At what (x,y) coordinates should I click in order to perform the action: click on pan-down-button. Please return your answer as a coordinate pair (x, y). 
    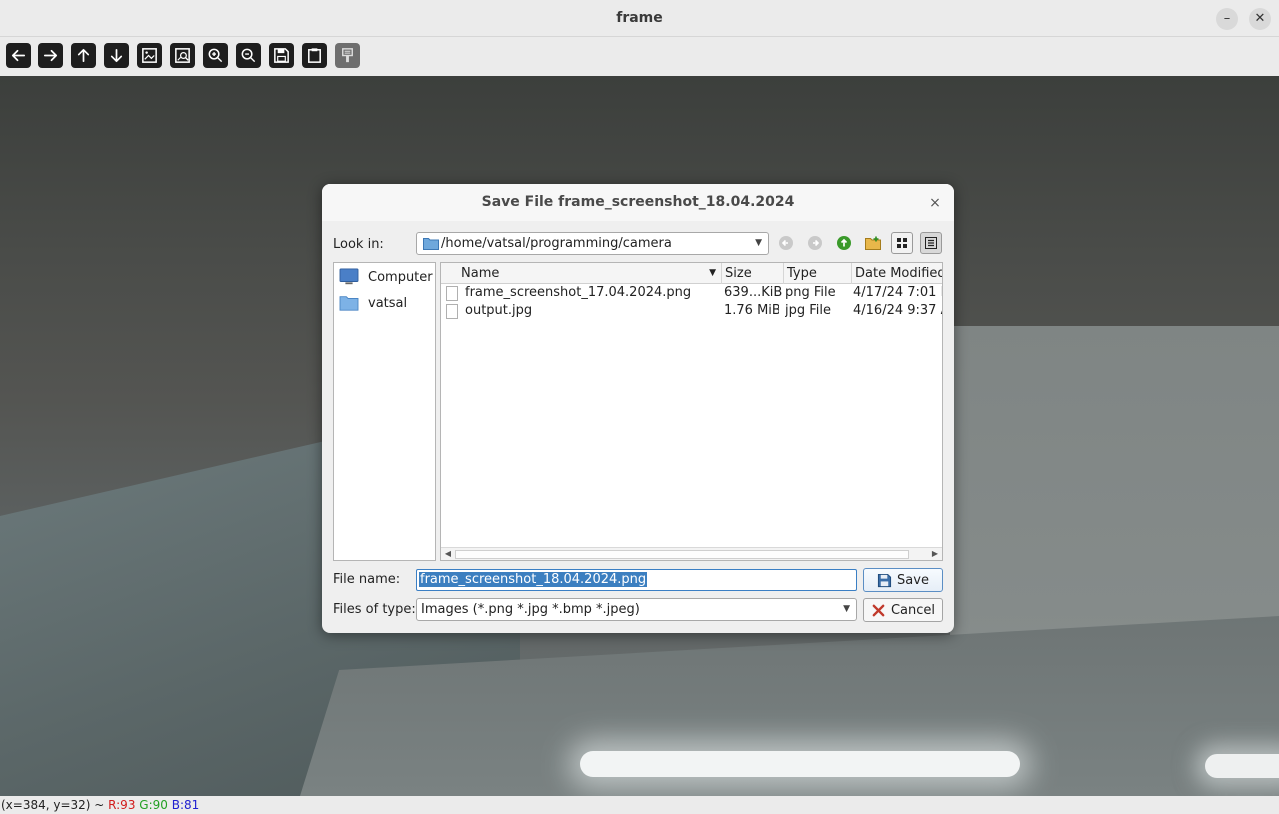
    Looking at the image, I should click on (116, 55).